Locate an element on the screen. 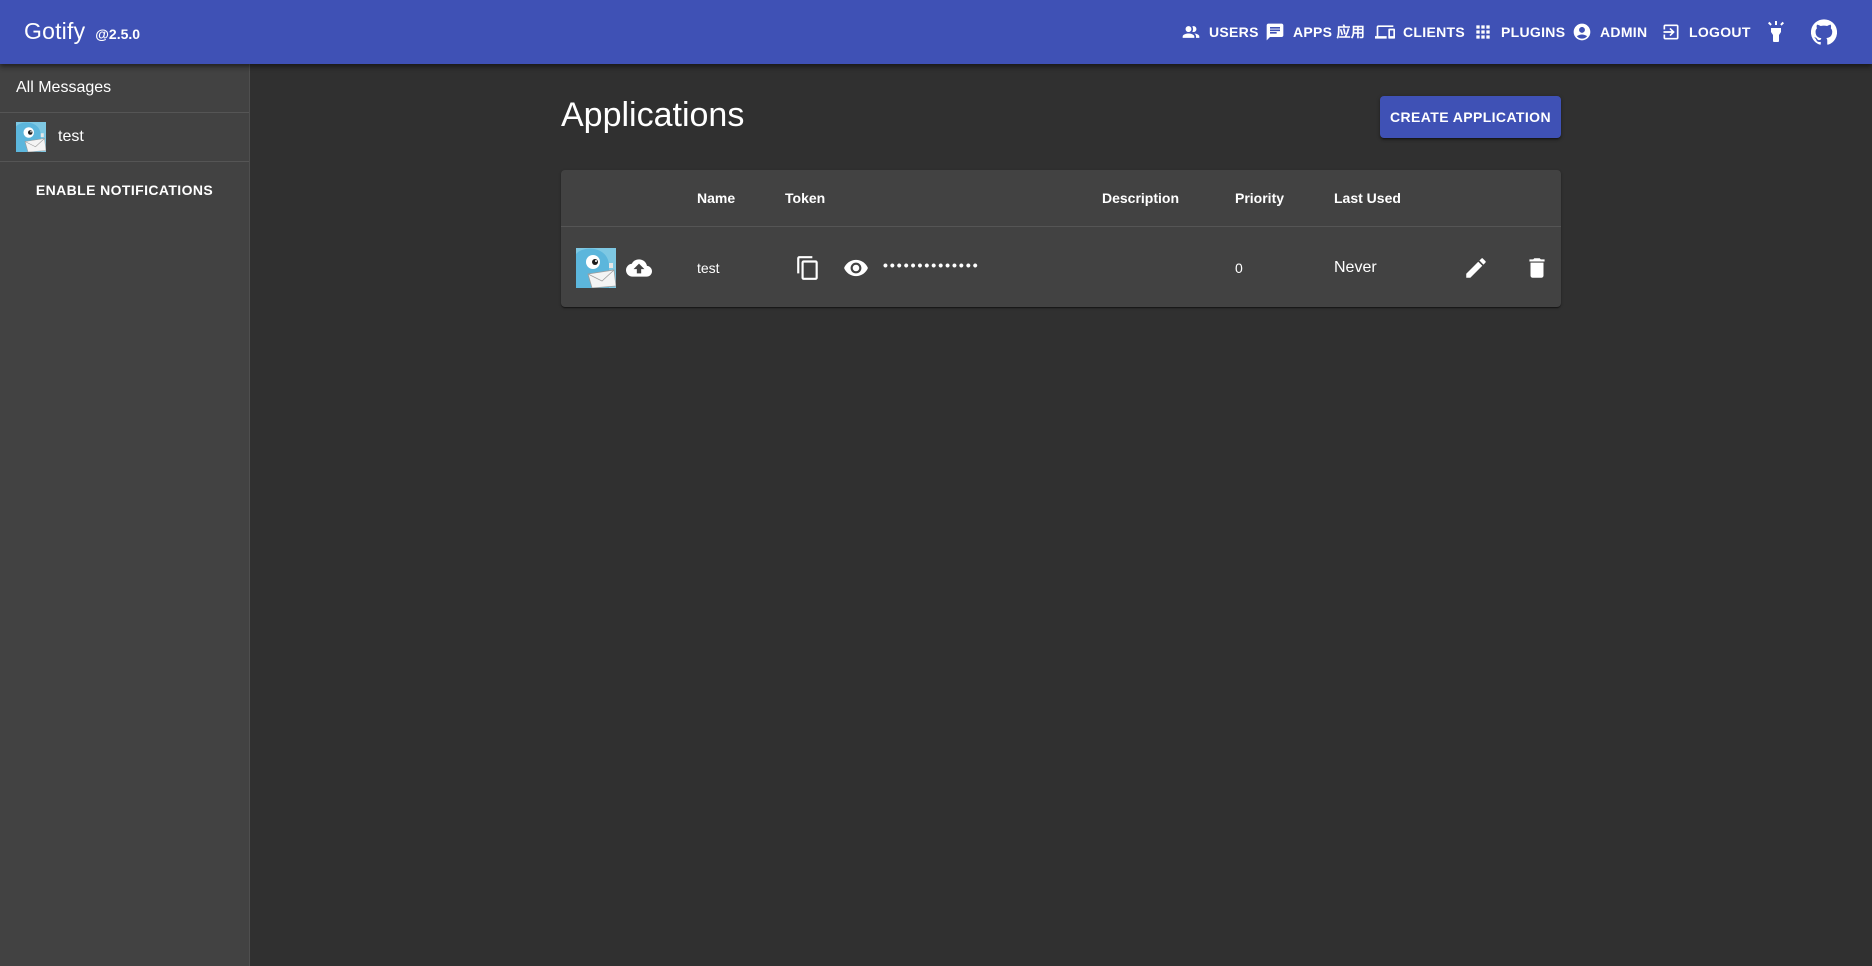 The image size is (1872, 966). nav-clients-button: CLIENTS is located at coordinates (1420, 32).